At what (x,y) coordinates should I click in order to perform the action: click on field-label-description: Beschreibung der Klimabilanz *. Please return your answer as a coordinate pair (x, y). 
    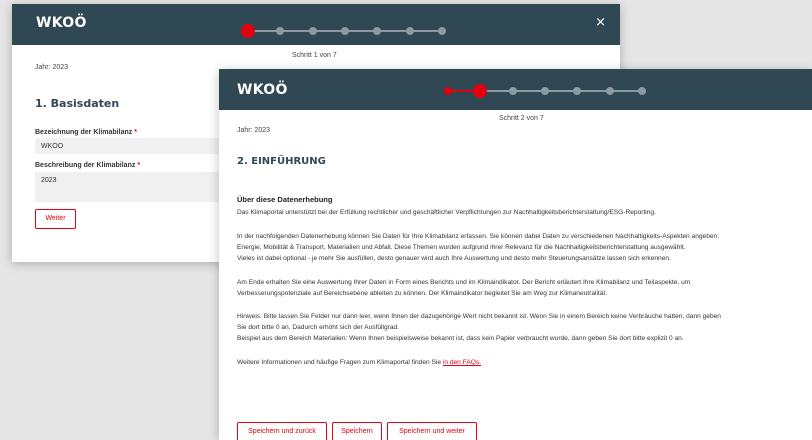
    Looking at the image, I should click on (87, 165).